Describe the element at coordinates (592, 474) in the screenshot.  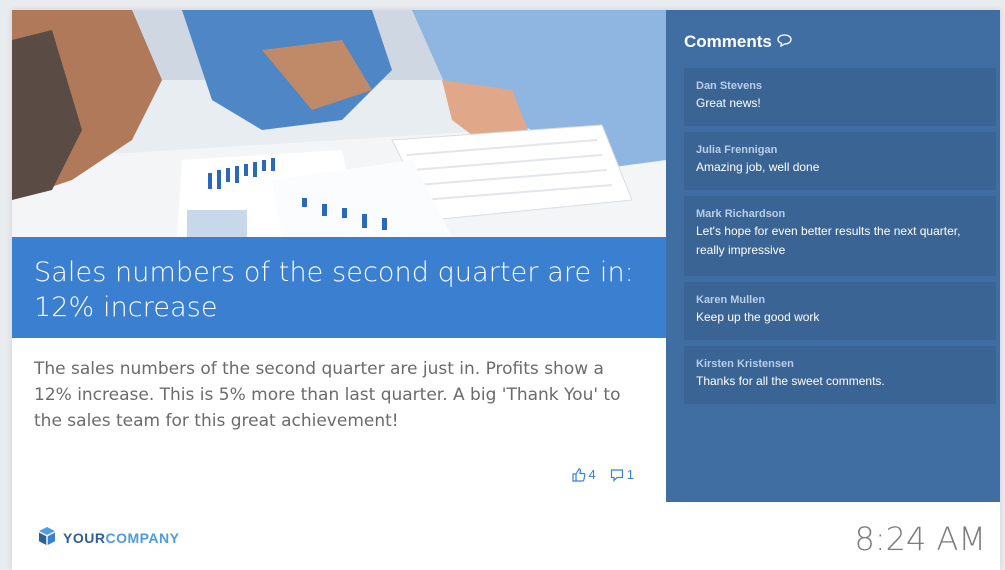
I see `like-count: 4` at that location.